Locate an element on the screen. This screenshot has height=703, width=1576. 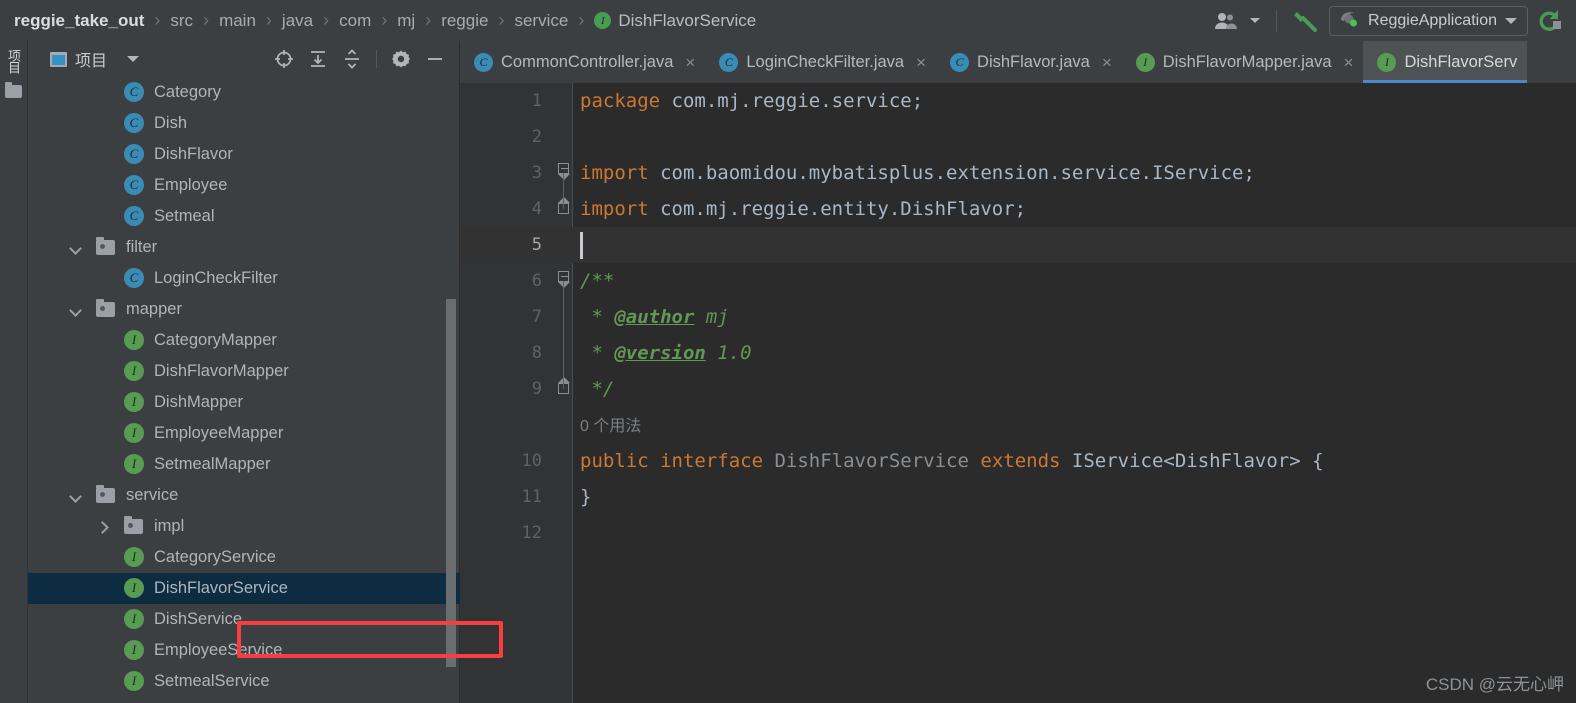
tree-item-categoryservice: I CategoryService is located at coordinates (244, 557).